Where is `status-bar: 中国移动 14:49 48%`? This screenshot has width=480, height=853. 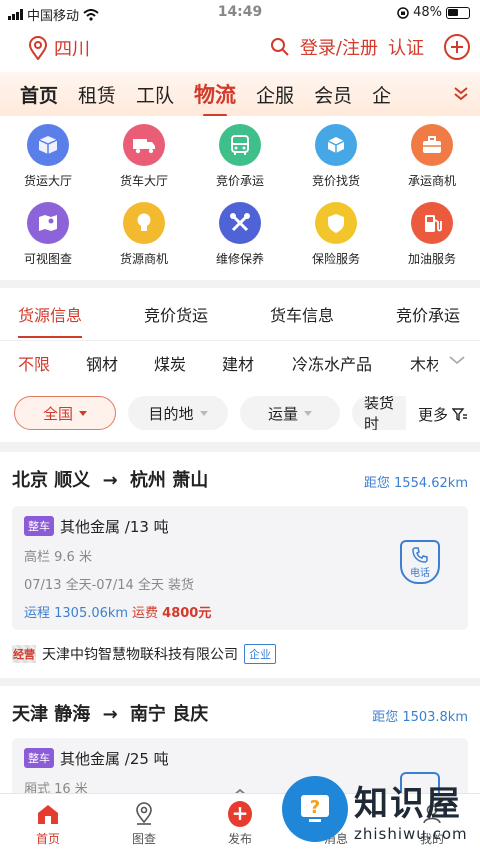 status-bar: 中国移动 14:49 48% is located at coordinates (240, 13).